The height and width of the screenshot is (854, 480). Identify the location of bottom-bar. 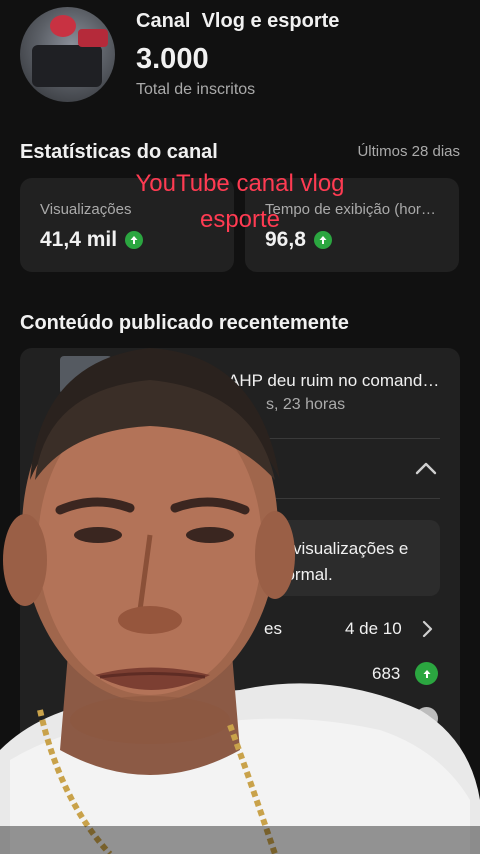
(240, 840).